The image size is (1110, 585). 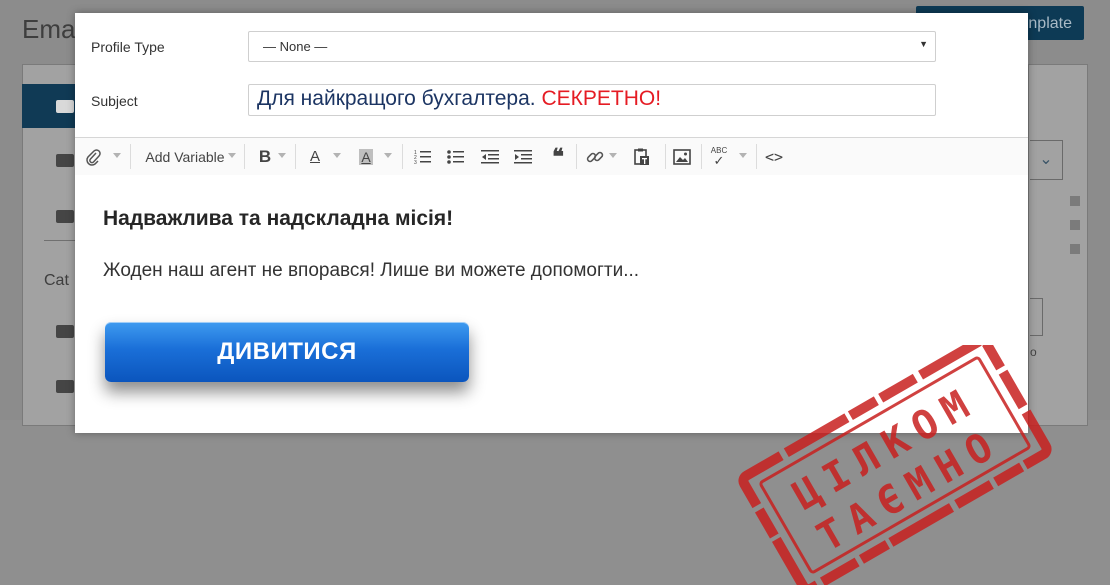 I want to click on checkmark-icon: ✓, so click(x=719, y=160).